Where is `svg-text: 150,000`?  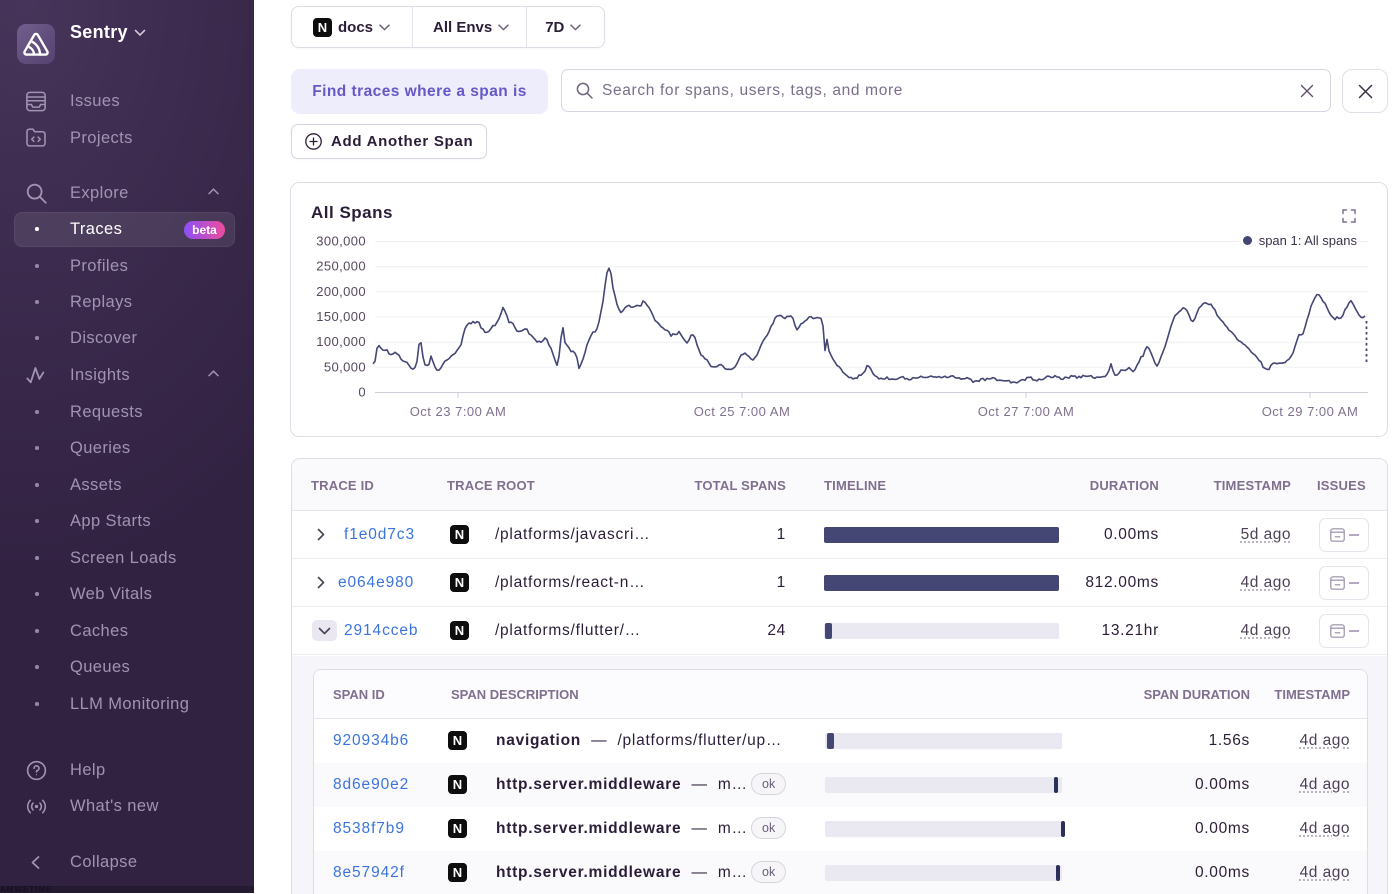
svg-text: 150,000 is located at coordinates (341, 316).